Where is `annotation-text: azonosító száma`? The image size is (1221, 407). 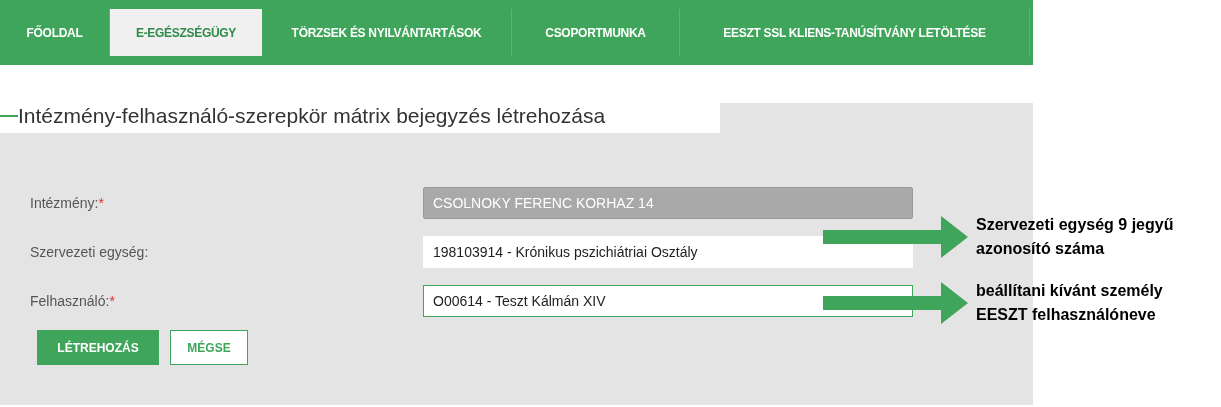
annotation-text: azonosító száma is located at coordinates (1041, 249).